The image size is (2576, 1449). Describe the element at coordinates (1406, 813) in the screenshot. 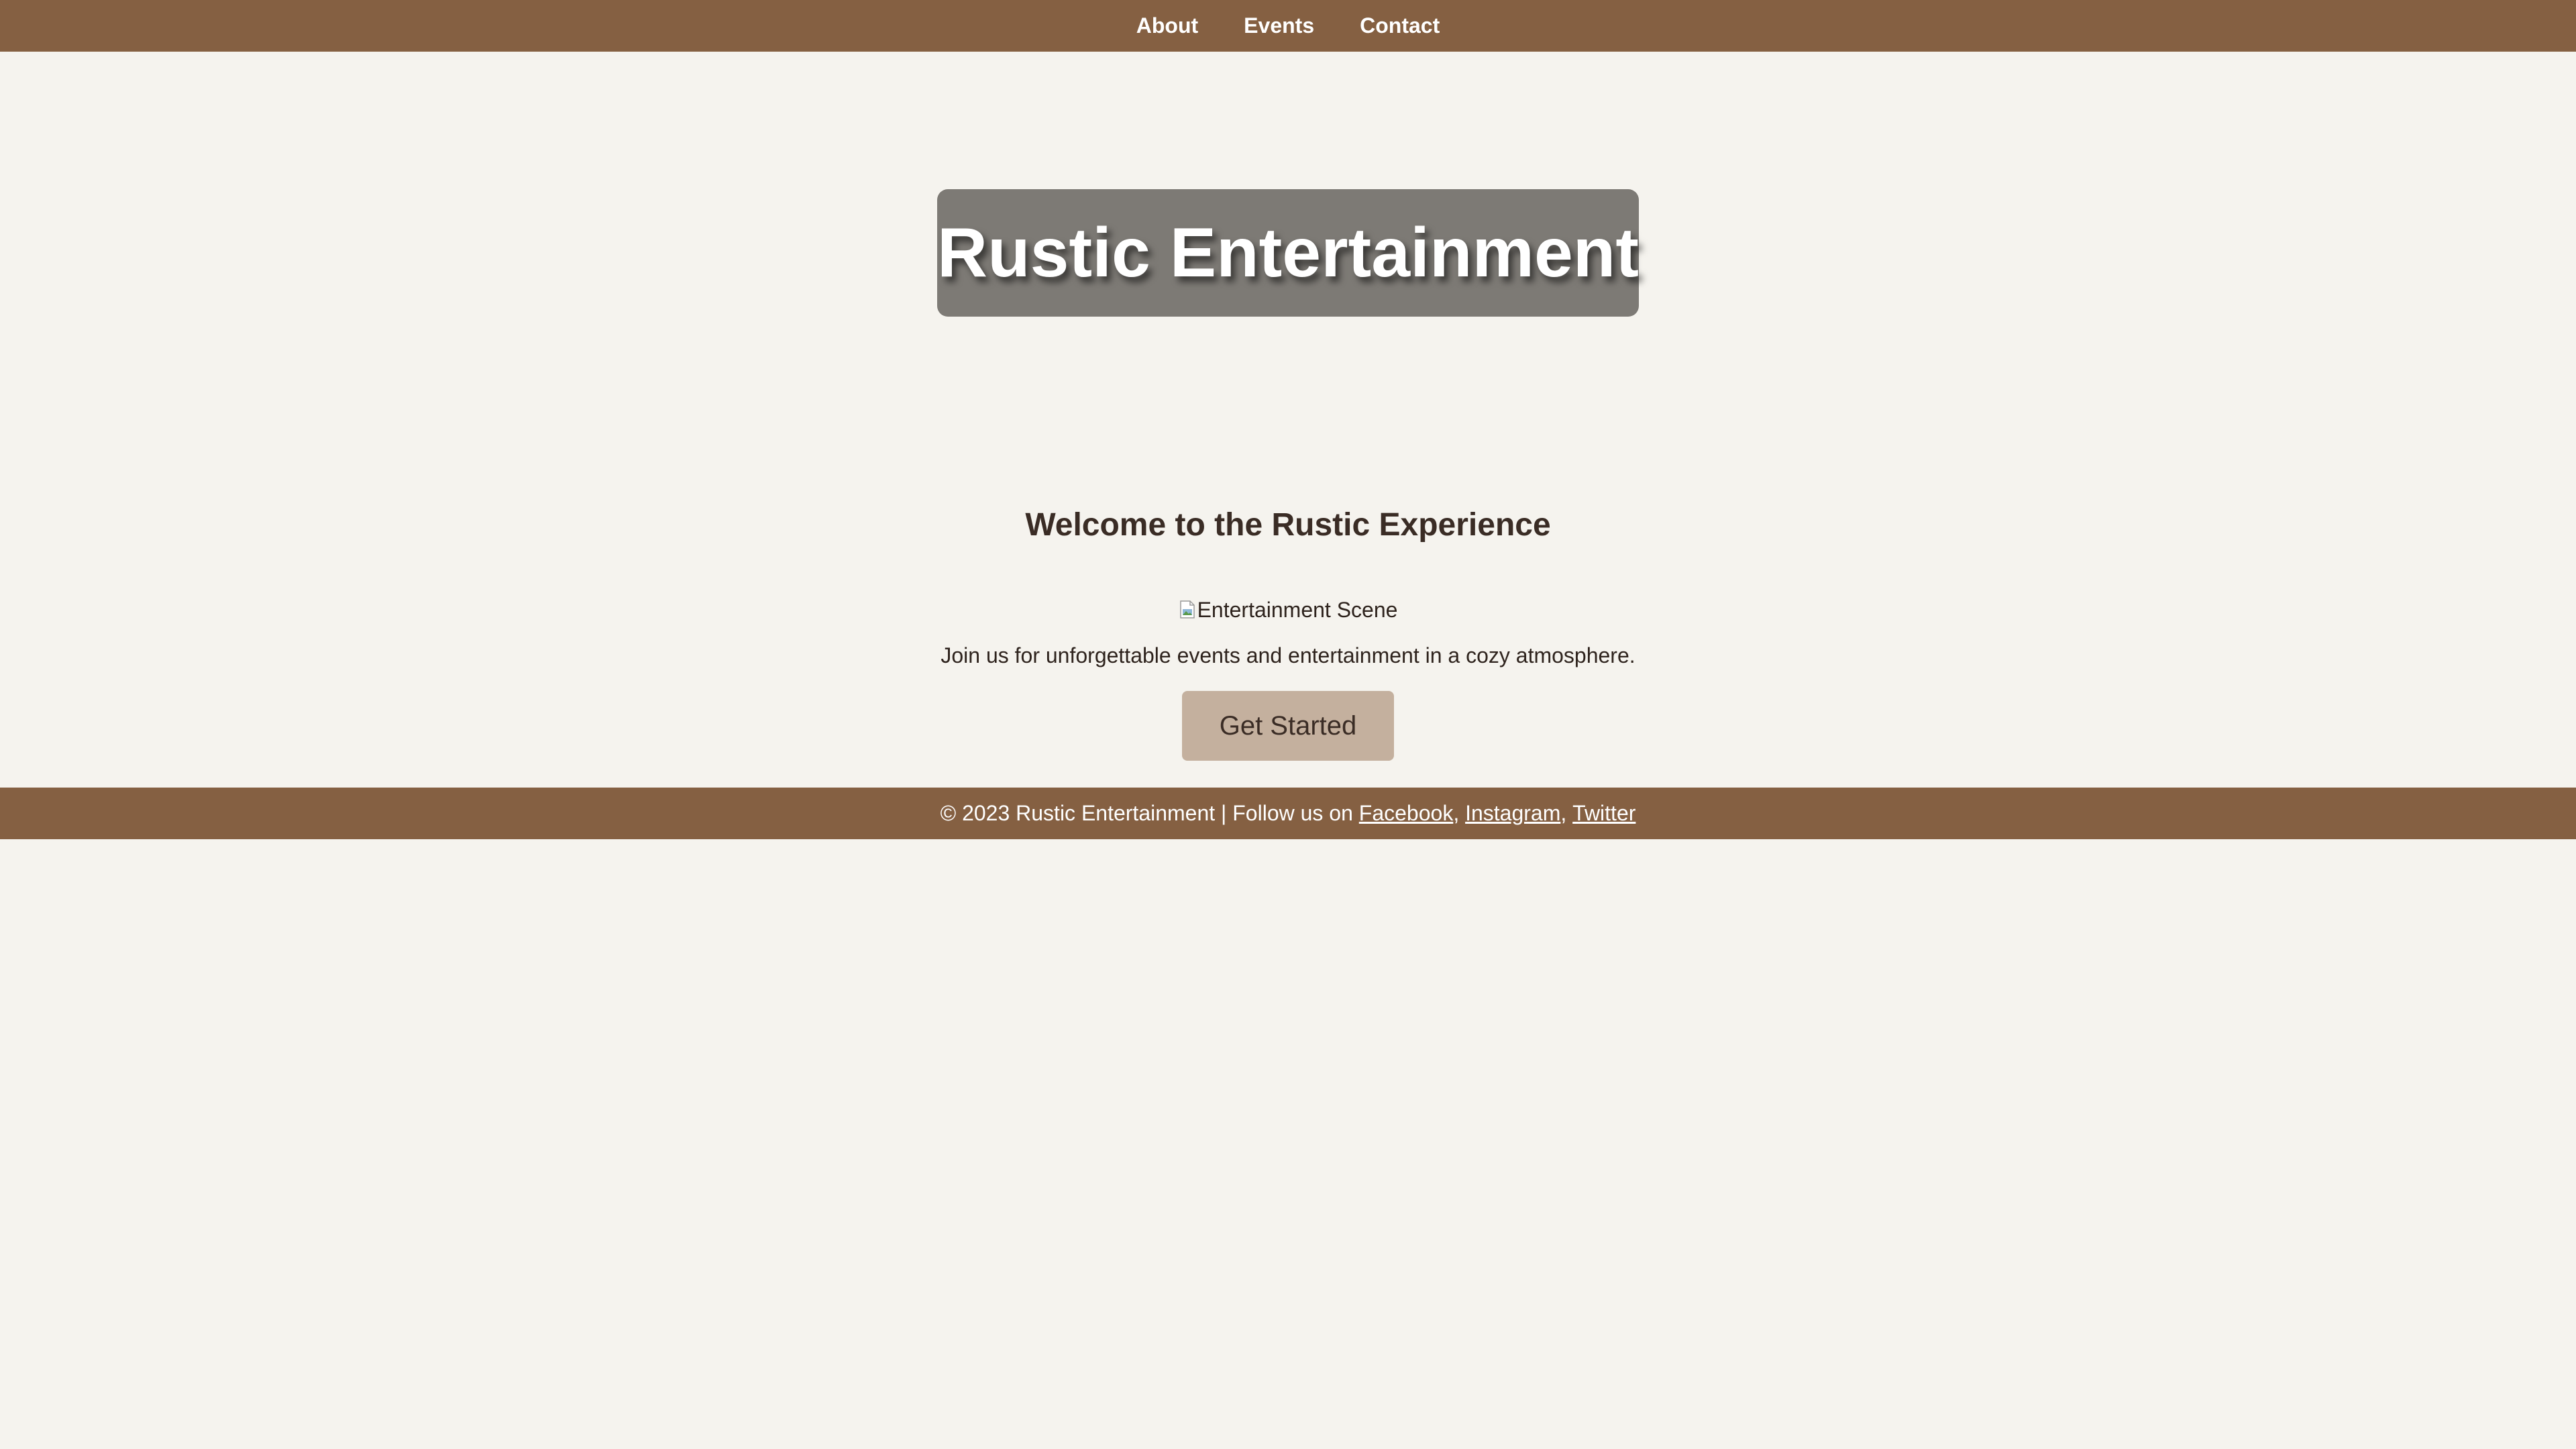

I see `footer-link-facebook: Facebook` at that location.